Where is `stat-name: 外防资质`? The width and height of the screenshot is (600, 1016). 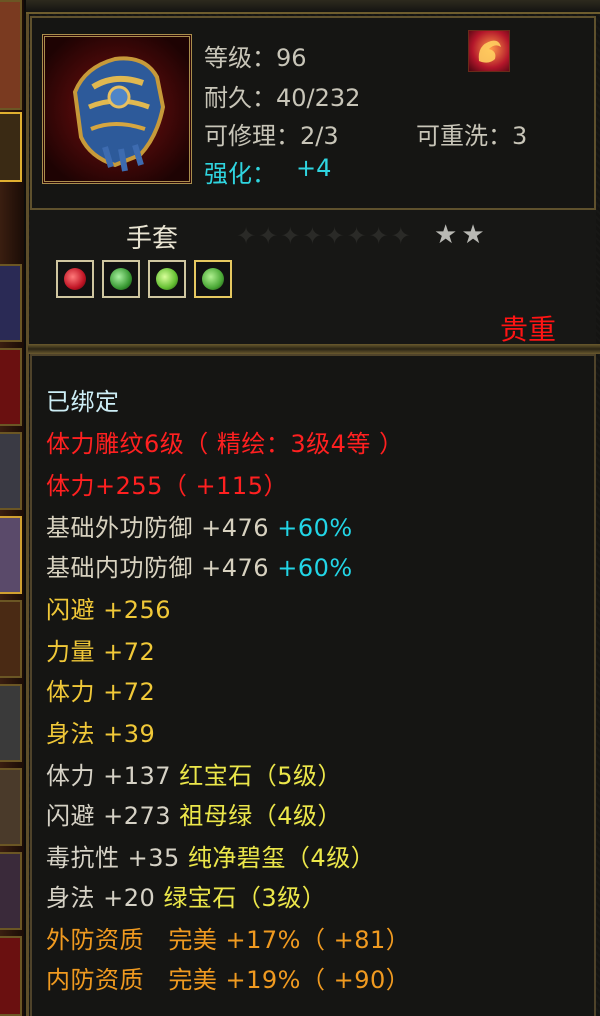
stat-name: 外防资质 is located at coordinates (95, 940).